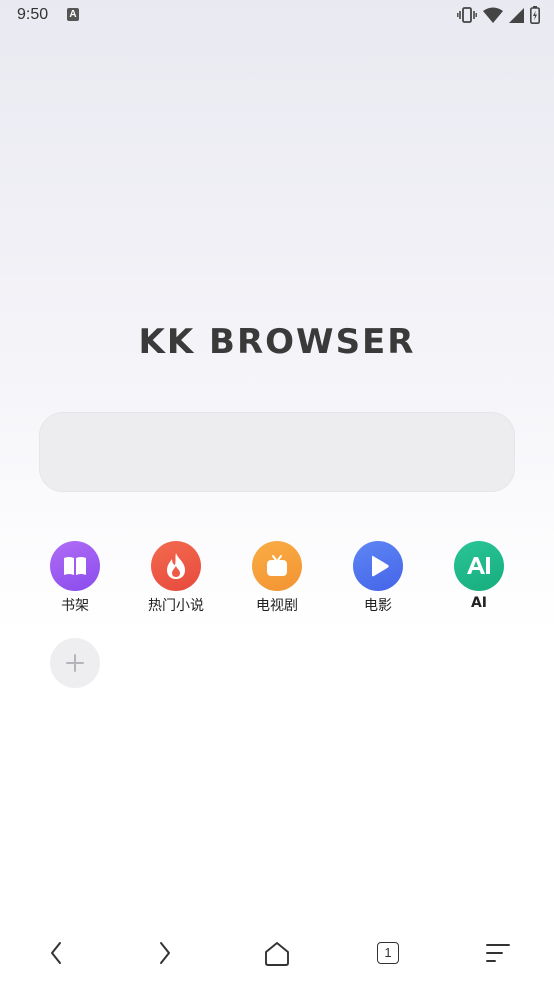  I want to click on back-button, so click(56, 954).